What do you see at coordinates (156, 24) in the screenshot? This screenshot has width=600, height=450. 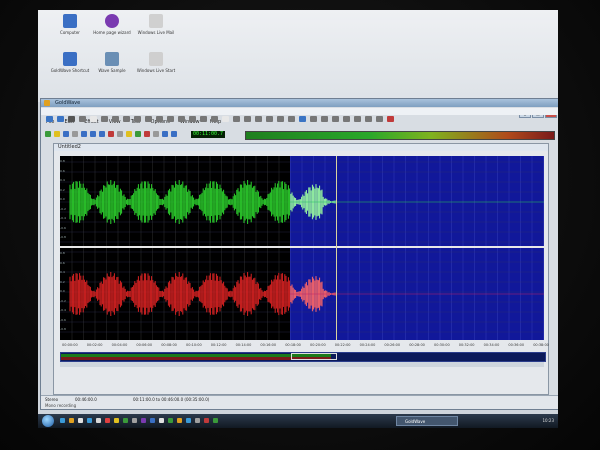 I see `desktop-icon-mail: Windows Live Mail` at bounding box center [156, 24].